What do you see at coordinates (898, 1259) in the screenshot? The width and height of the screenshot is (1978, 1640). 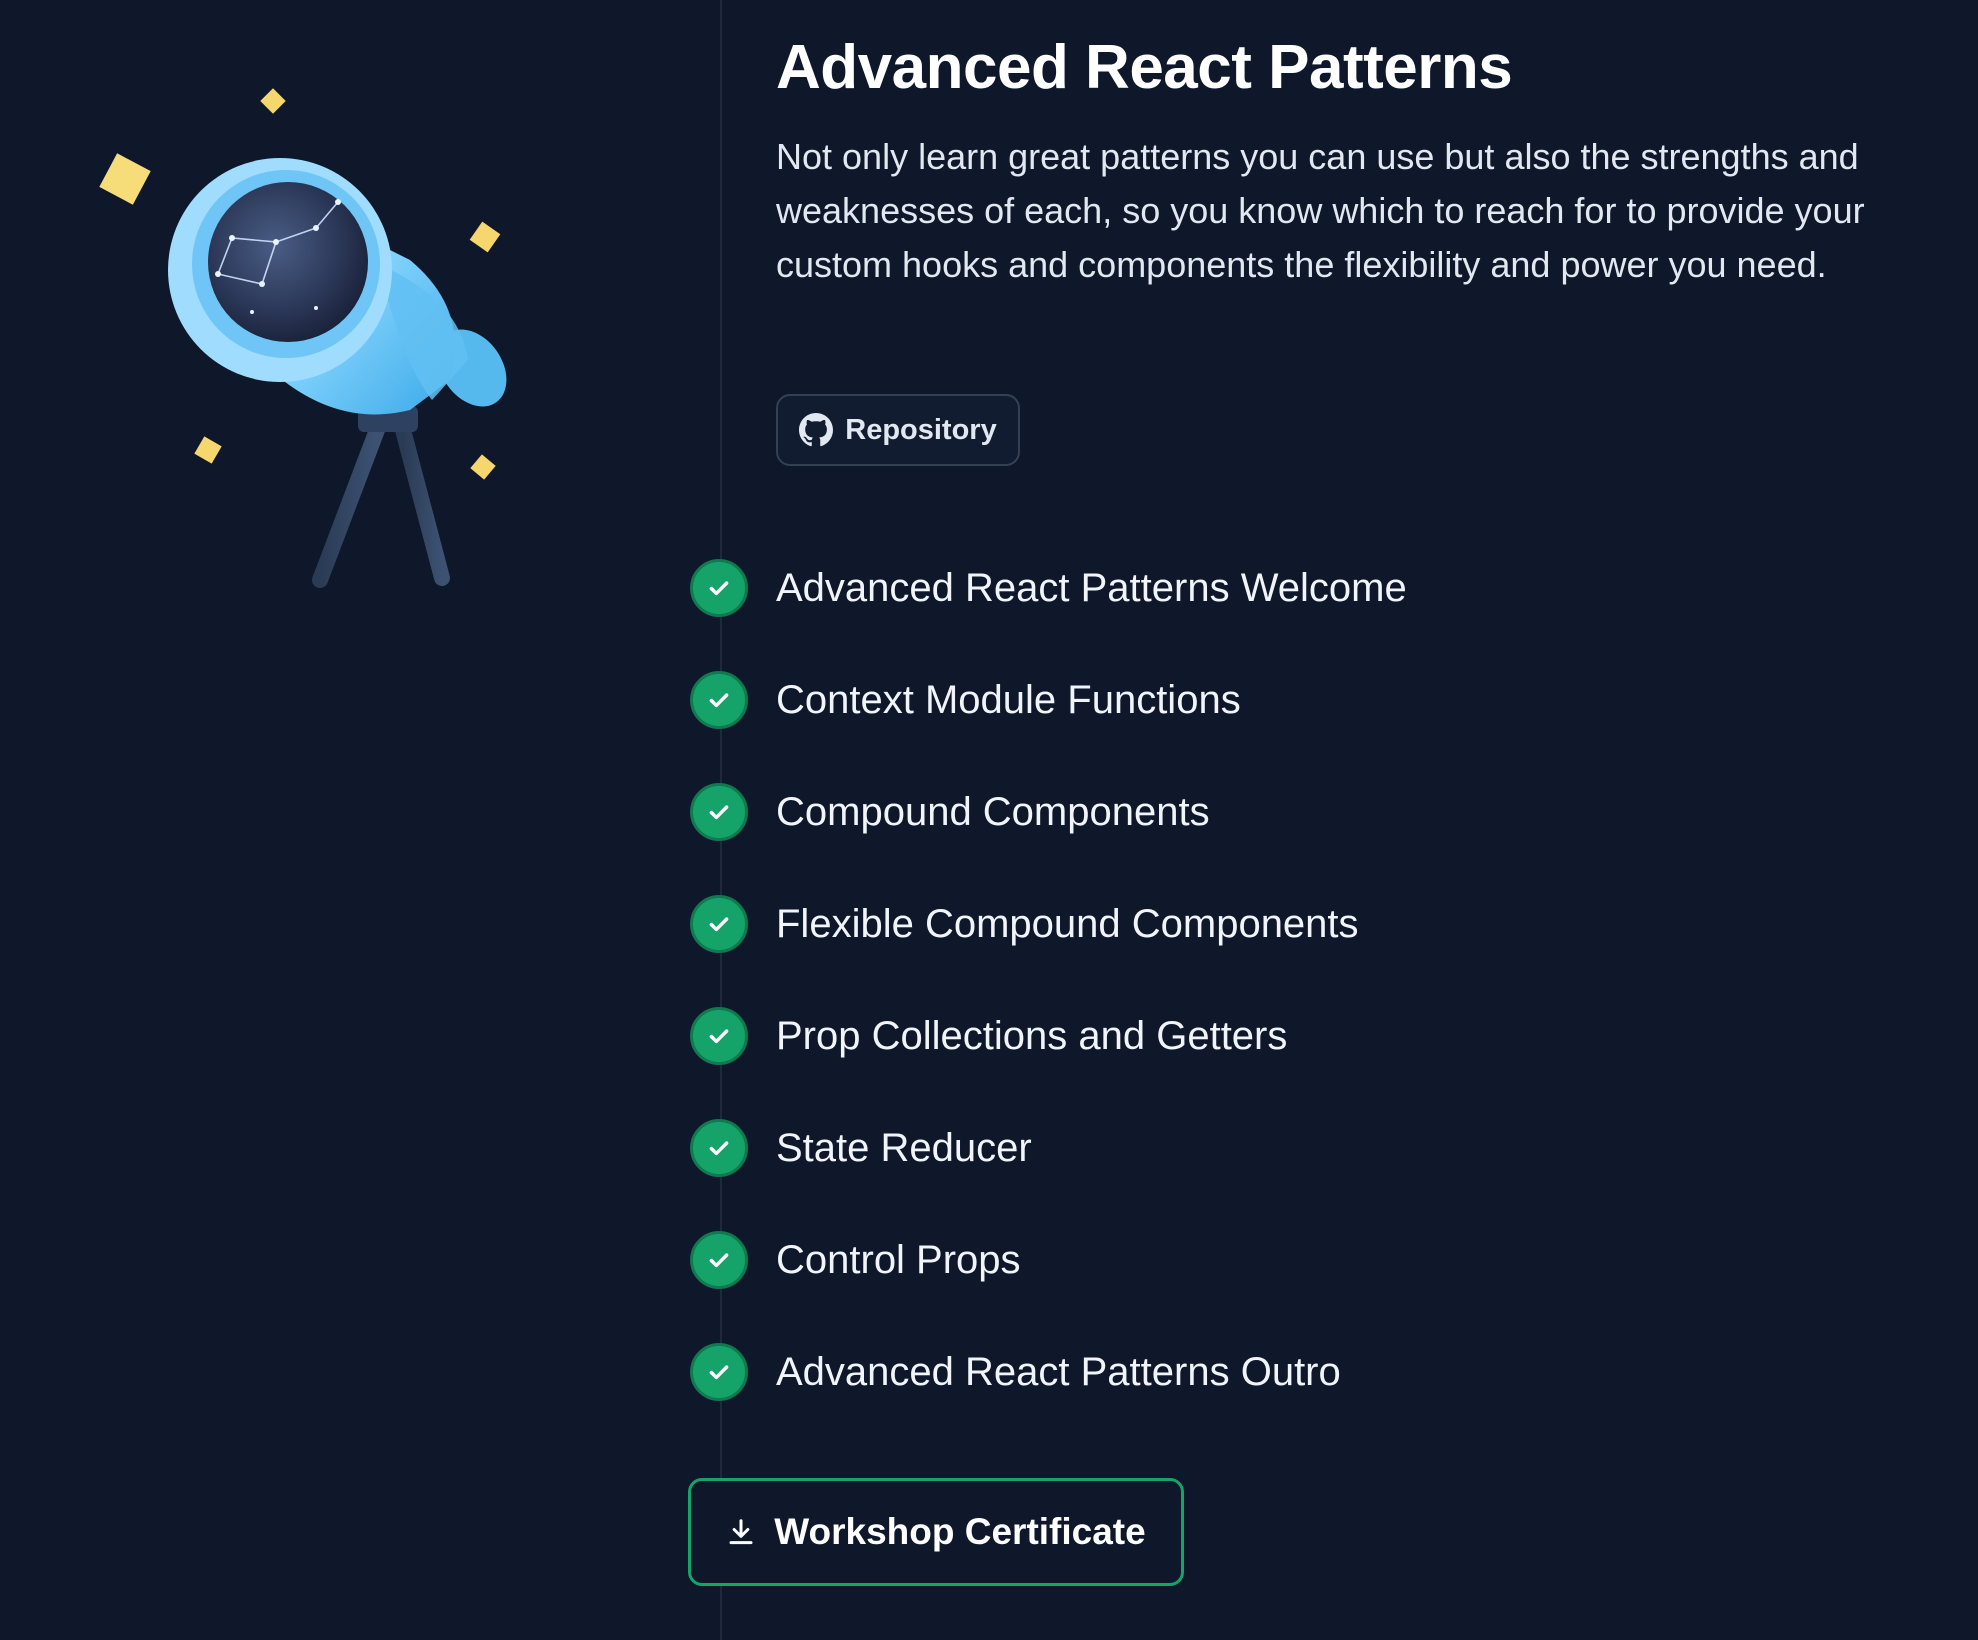 I see `exercise-label: Control Props` at bounding box center [898, 1259].